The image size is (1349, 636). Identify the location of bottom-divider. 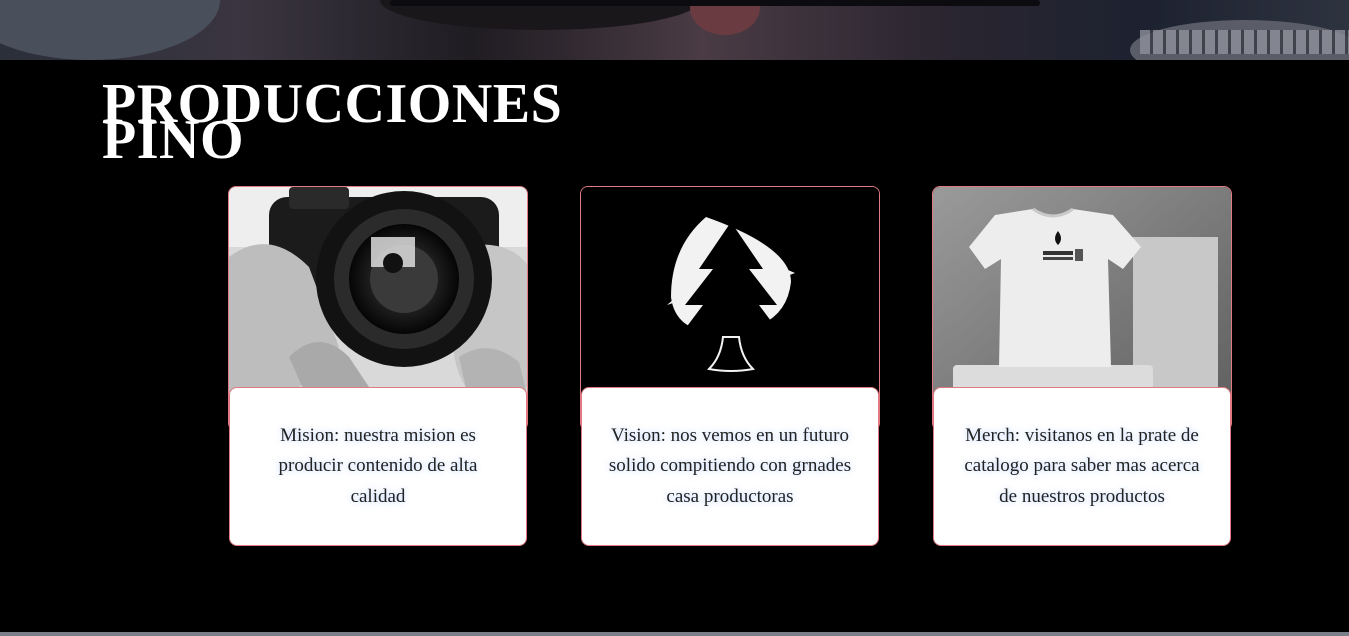
(674, 634).